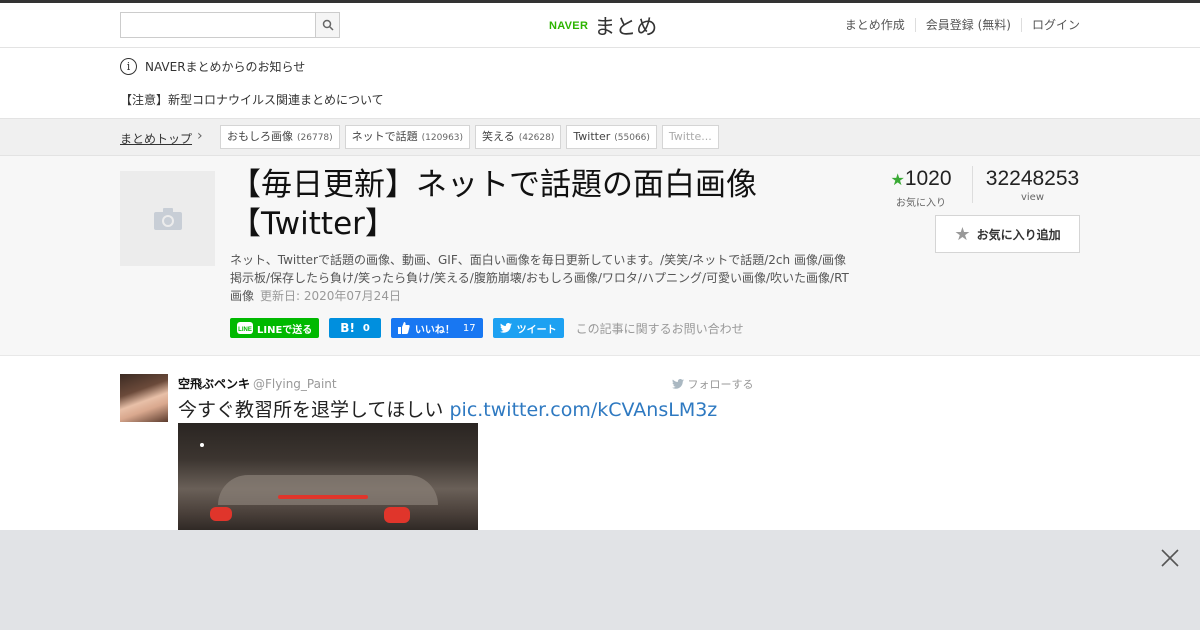 The image size is (1200, 630). Describe the element at coordinates (967, 25) in the screenshot. I see `nav-register: 会員登録 (無料)` at that location.